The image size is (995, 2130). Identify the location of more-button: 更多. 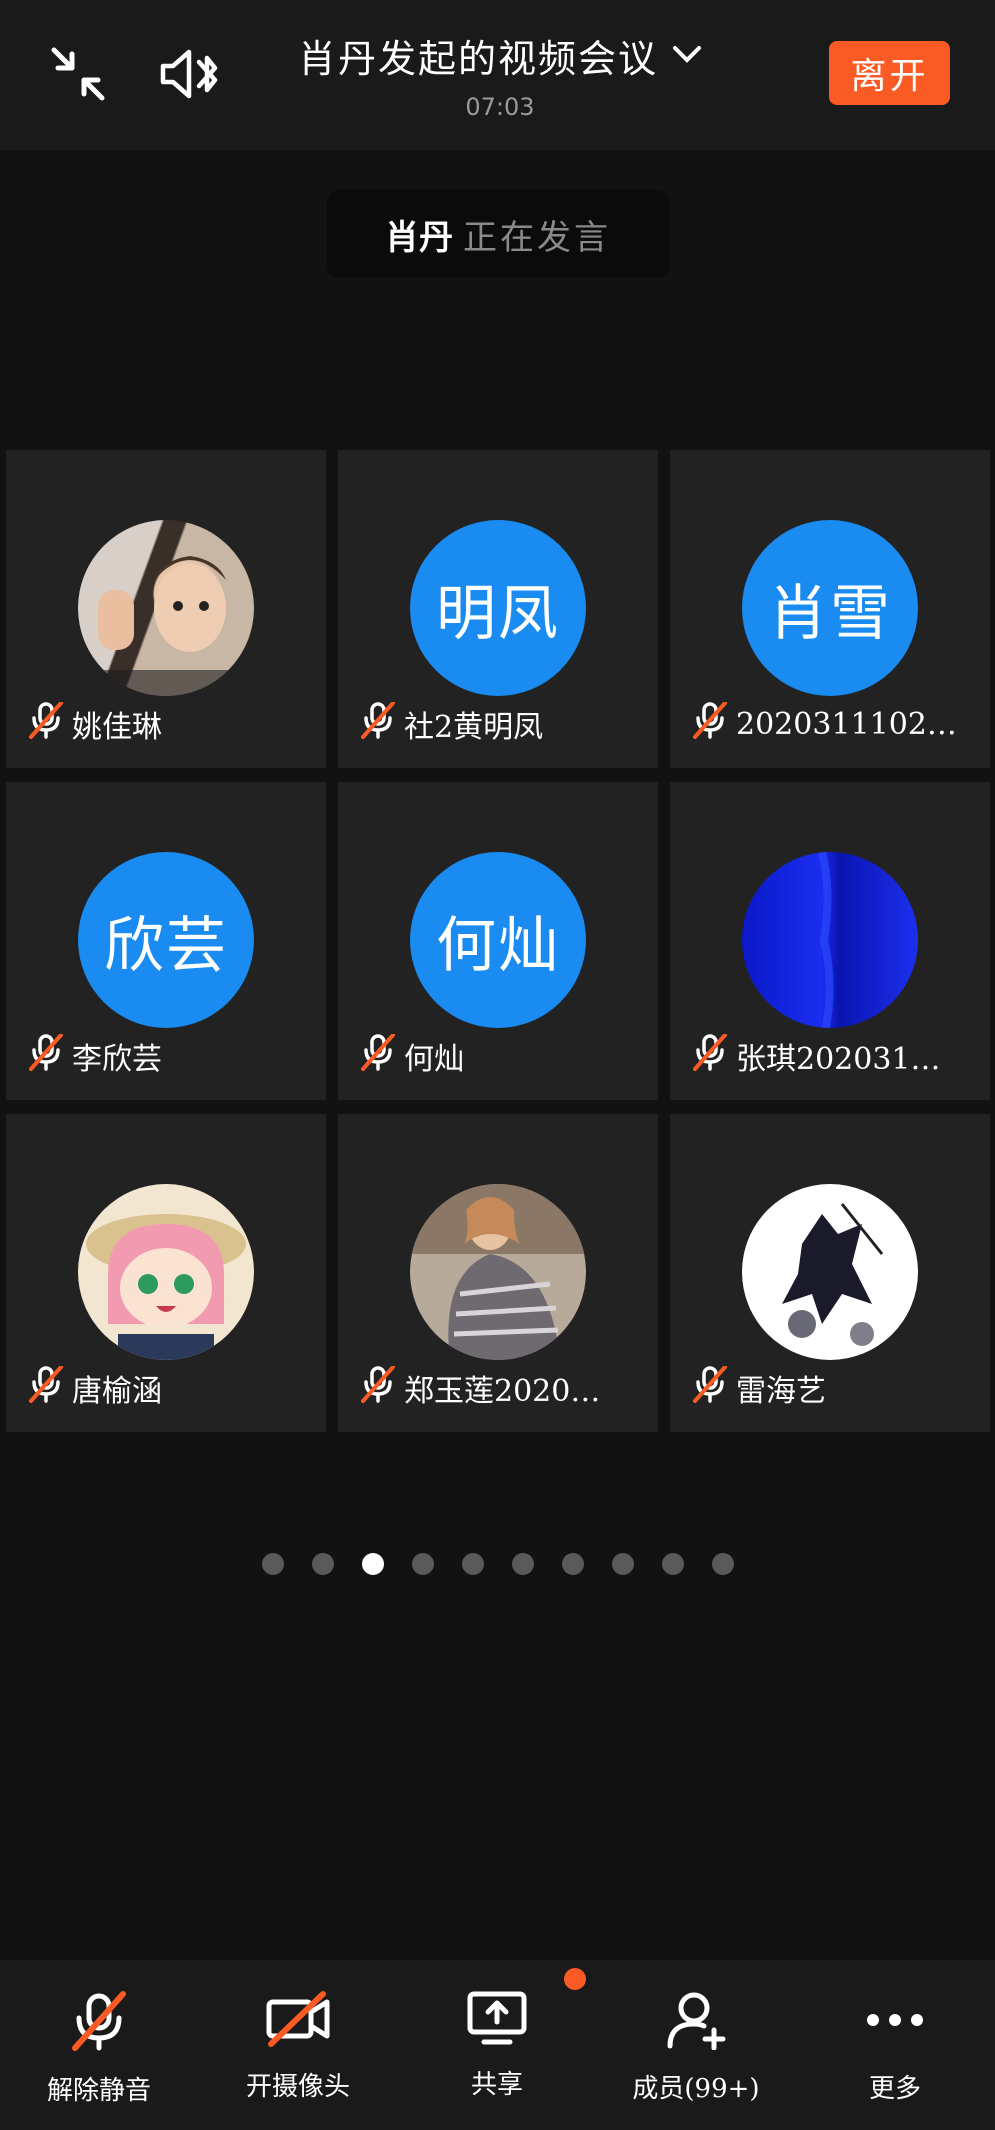
(895, 2047).